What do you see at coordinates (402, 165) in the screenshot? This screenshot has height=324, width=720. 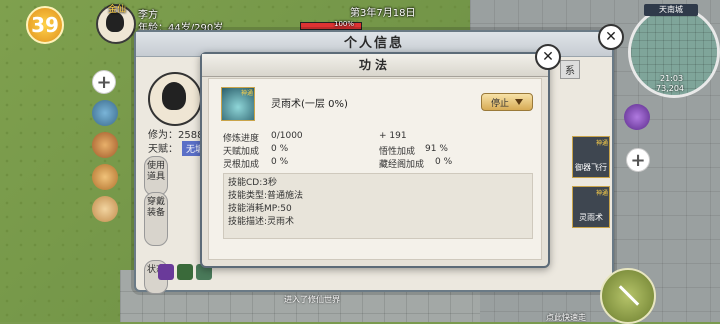 I see `library-bonus-label: 藏经阁加成` at bounding box center [402, 165].